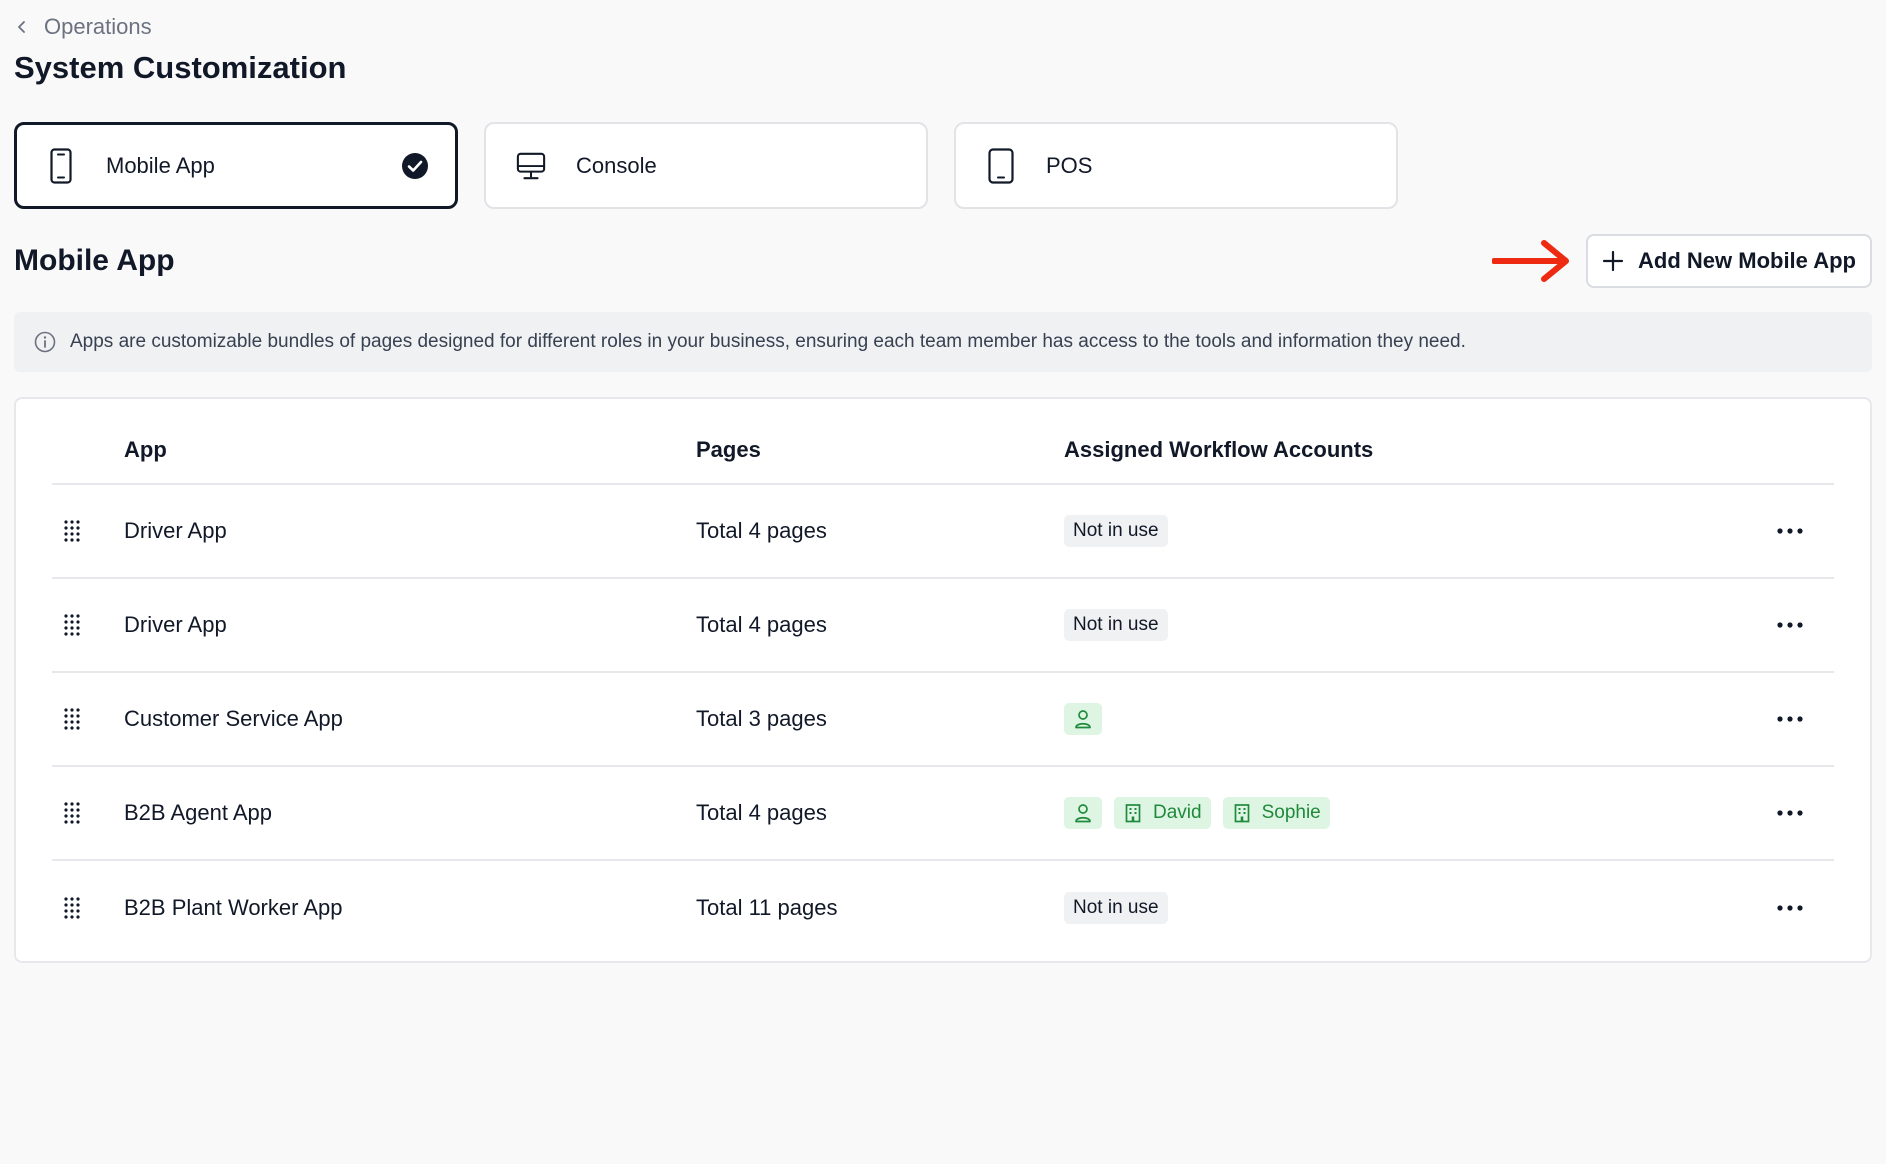  I want to click on table-header: App Pages Assigned Workflow Accounts, so click(943, 442).